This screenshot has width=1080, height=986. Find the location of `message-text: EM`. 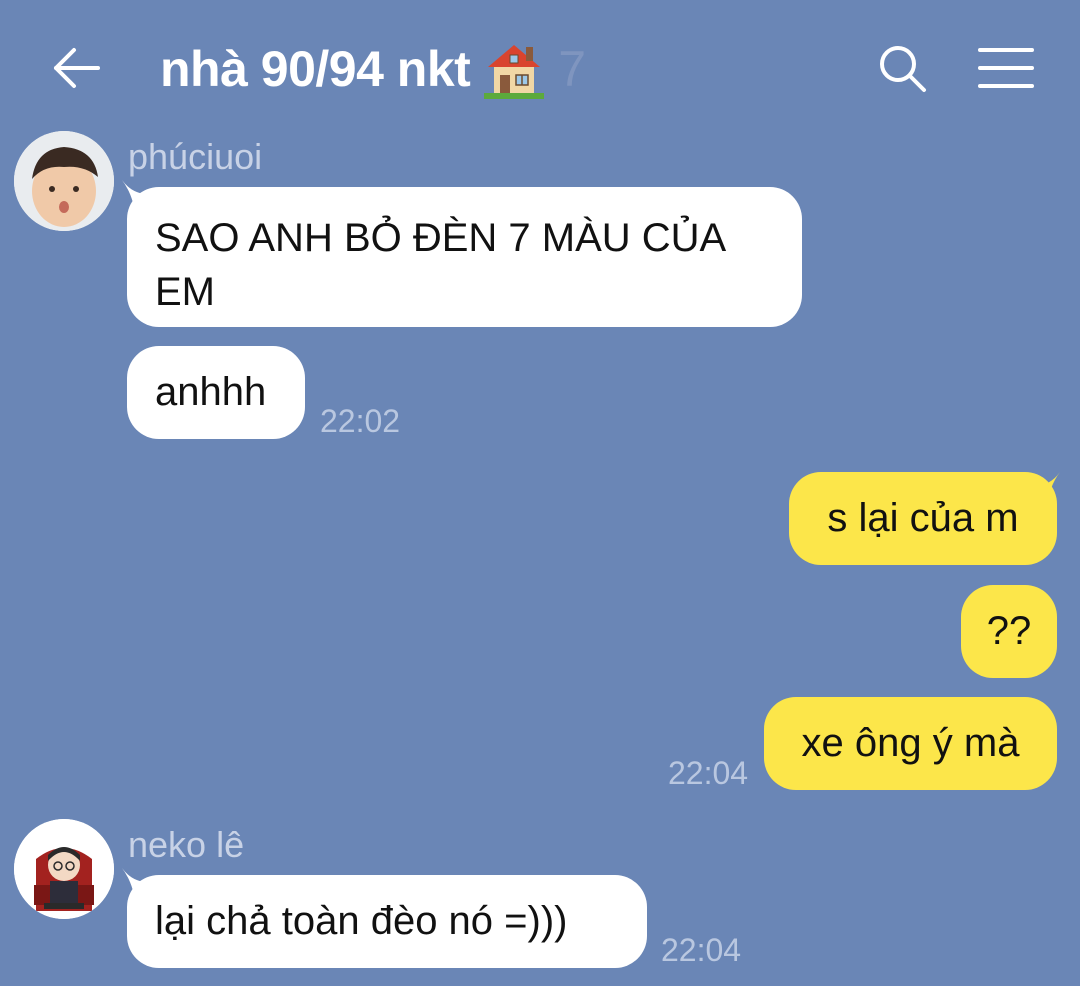

message-text: EM is located at coordinates (185, 292).